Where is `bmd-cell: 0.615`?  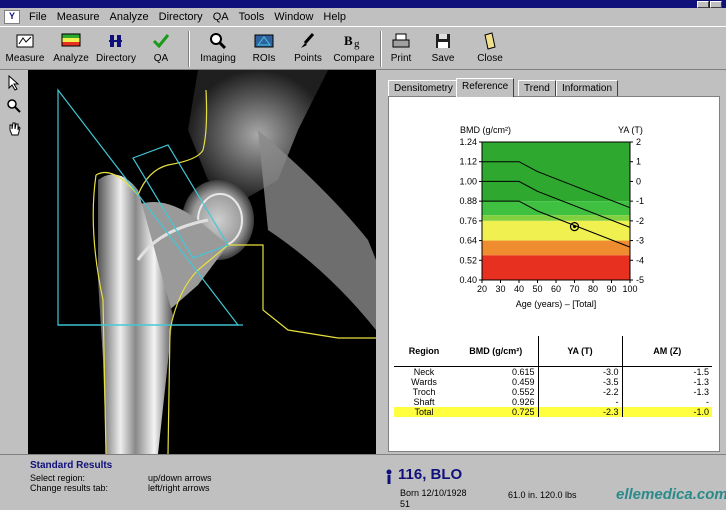
bmd-cell: 0.615 is located at coordinates (523, 372).